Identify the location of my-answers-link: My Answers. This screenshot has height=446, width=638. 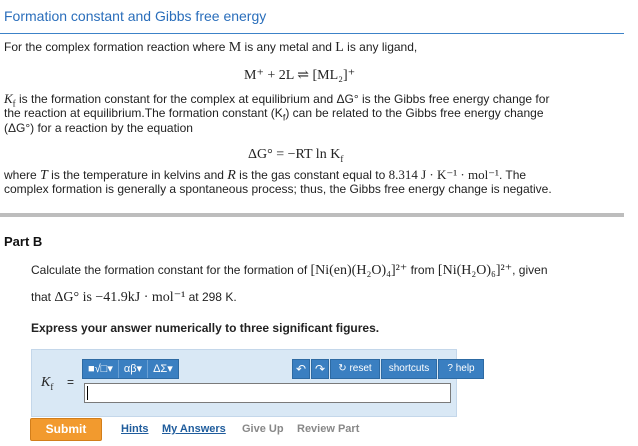
(194, 429).